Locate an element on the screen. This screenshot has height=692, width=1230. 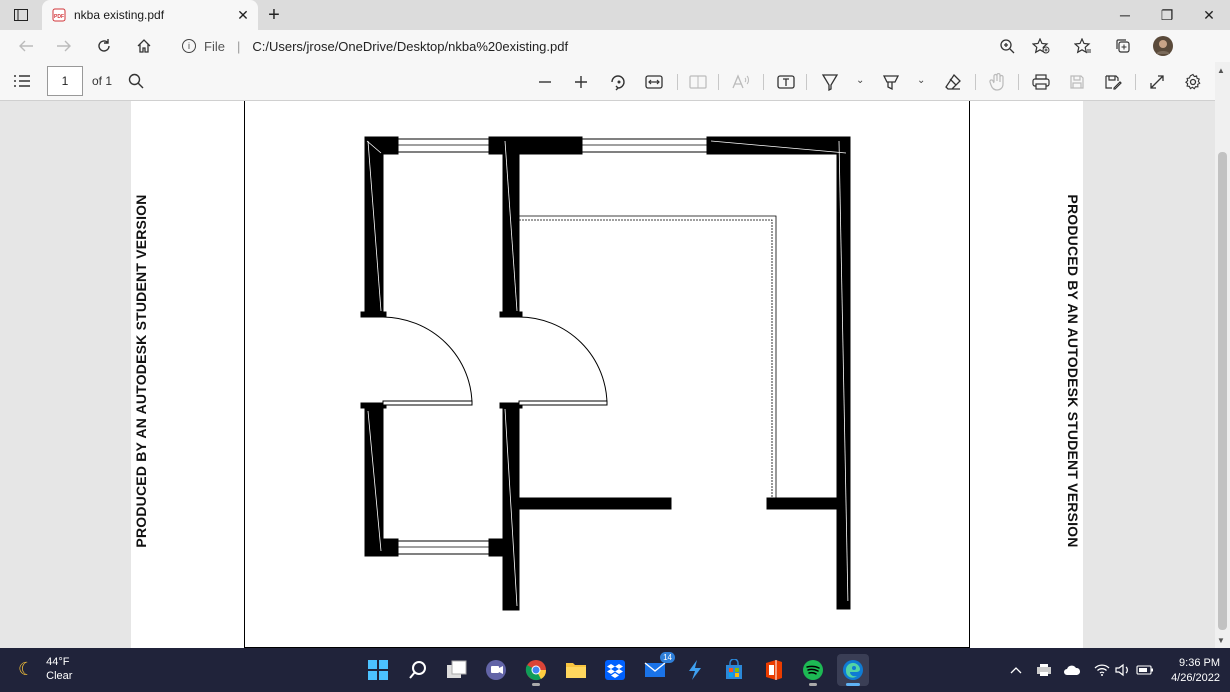
system-clock: 9:36 PM 4/26/2022 is located at coordinates (1190, 671).